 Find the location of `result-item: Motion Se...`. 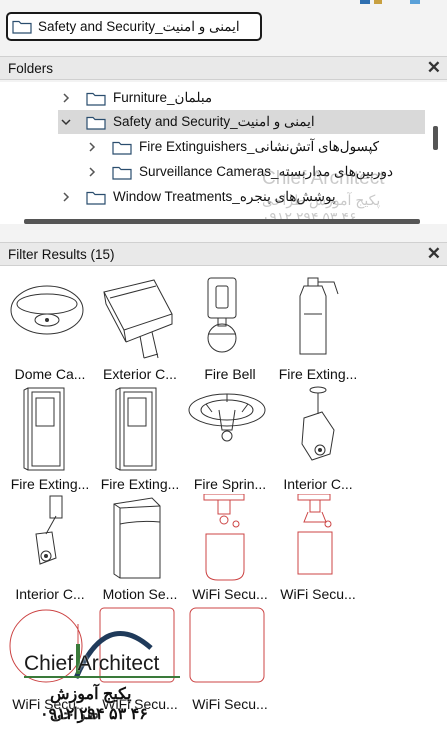

result-item: Motion Se... is located at coordinates (138, 547).